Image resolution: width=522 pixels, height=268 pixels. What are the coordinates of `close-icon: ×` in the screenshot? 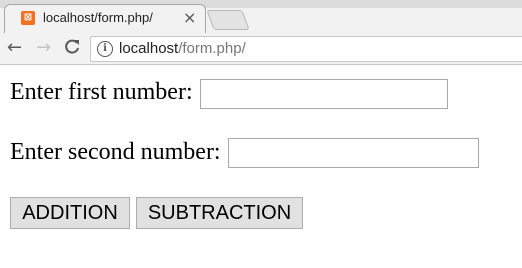 It's located at (189, 17).